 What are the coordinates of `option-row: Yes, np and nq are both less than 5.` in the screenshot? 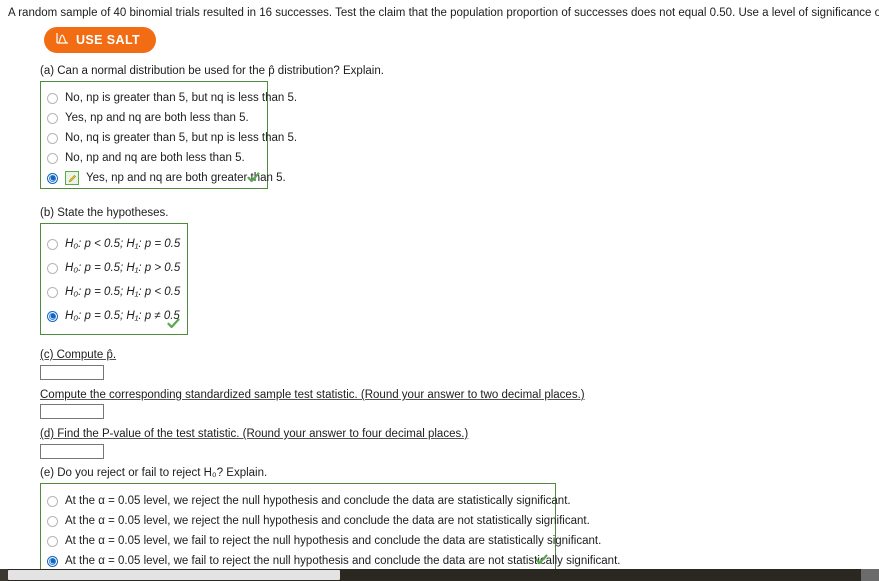 It's located at (153, 118).